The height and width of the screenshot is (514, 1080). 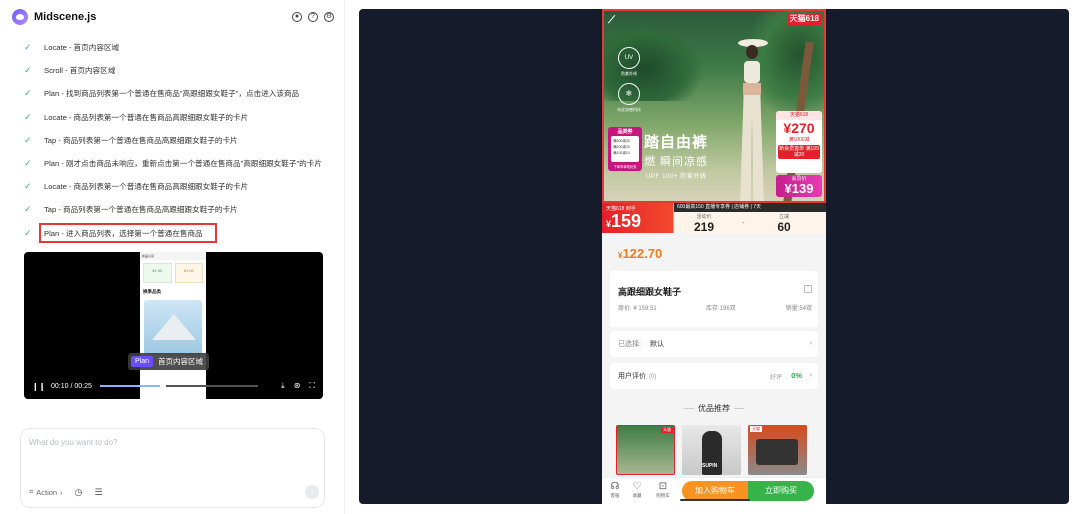 I want to click on prompt-input, so click(x=169, y=442).